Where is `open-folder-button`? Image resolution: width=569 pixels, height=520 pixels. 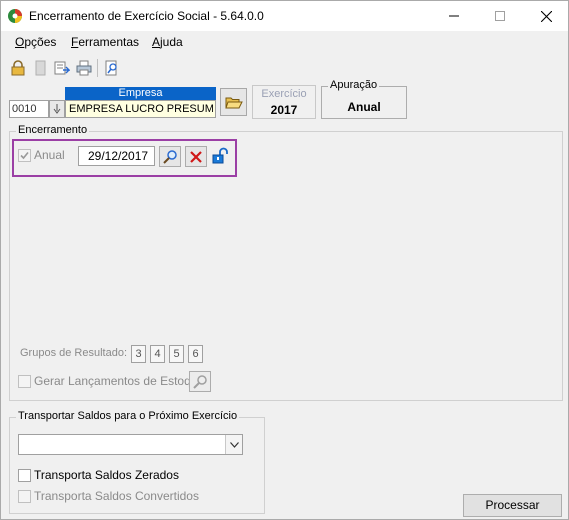
open-folder-button is located at coordinates (233, 102).